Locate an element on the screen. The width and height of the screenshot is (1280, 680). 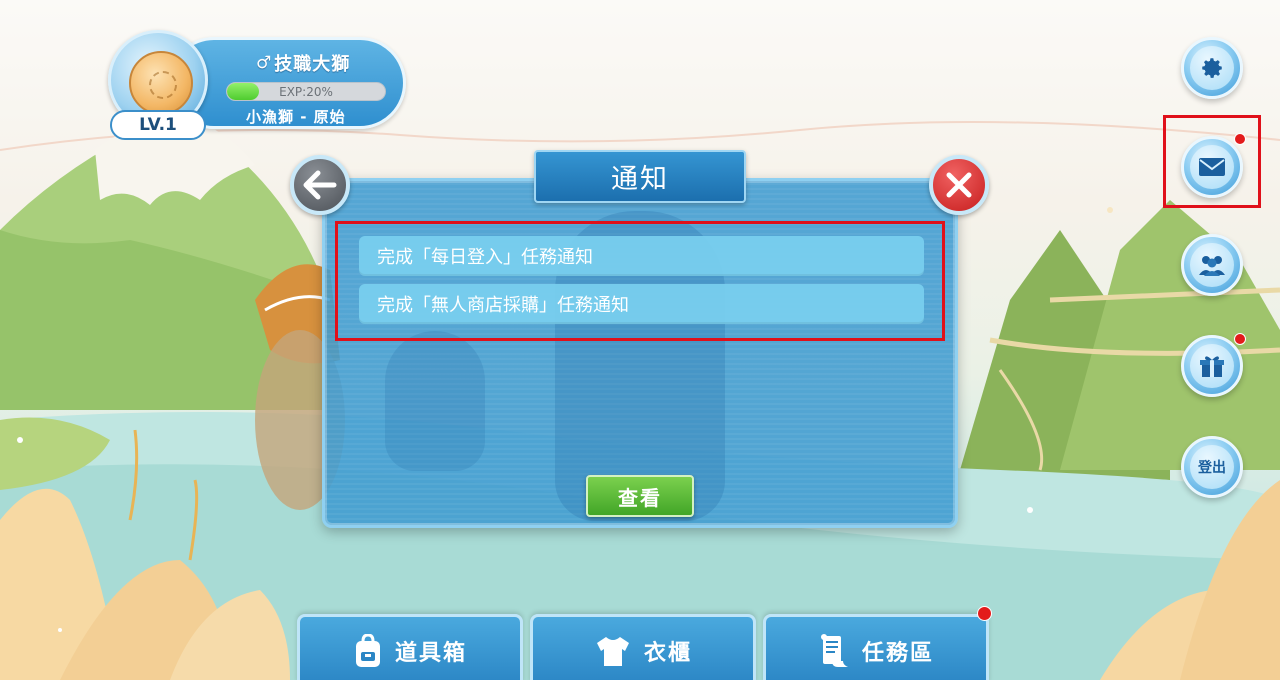
logout-label: 登出 is located at coordinates (1212, 468).